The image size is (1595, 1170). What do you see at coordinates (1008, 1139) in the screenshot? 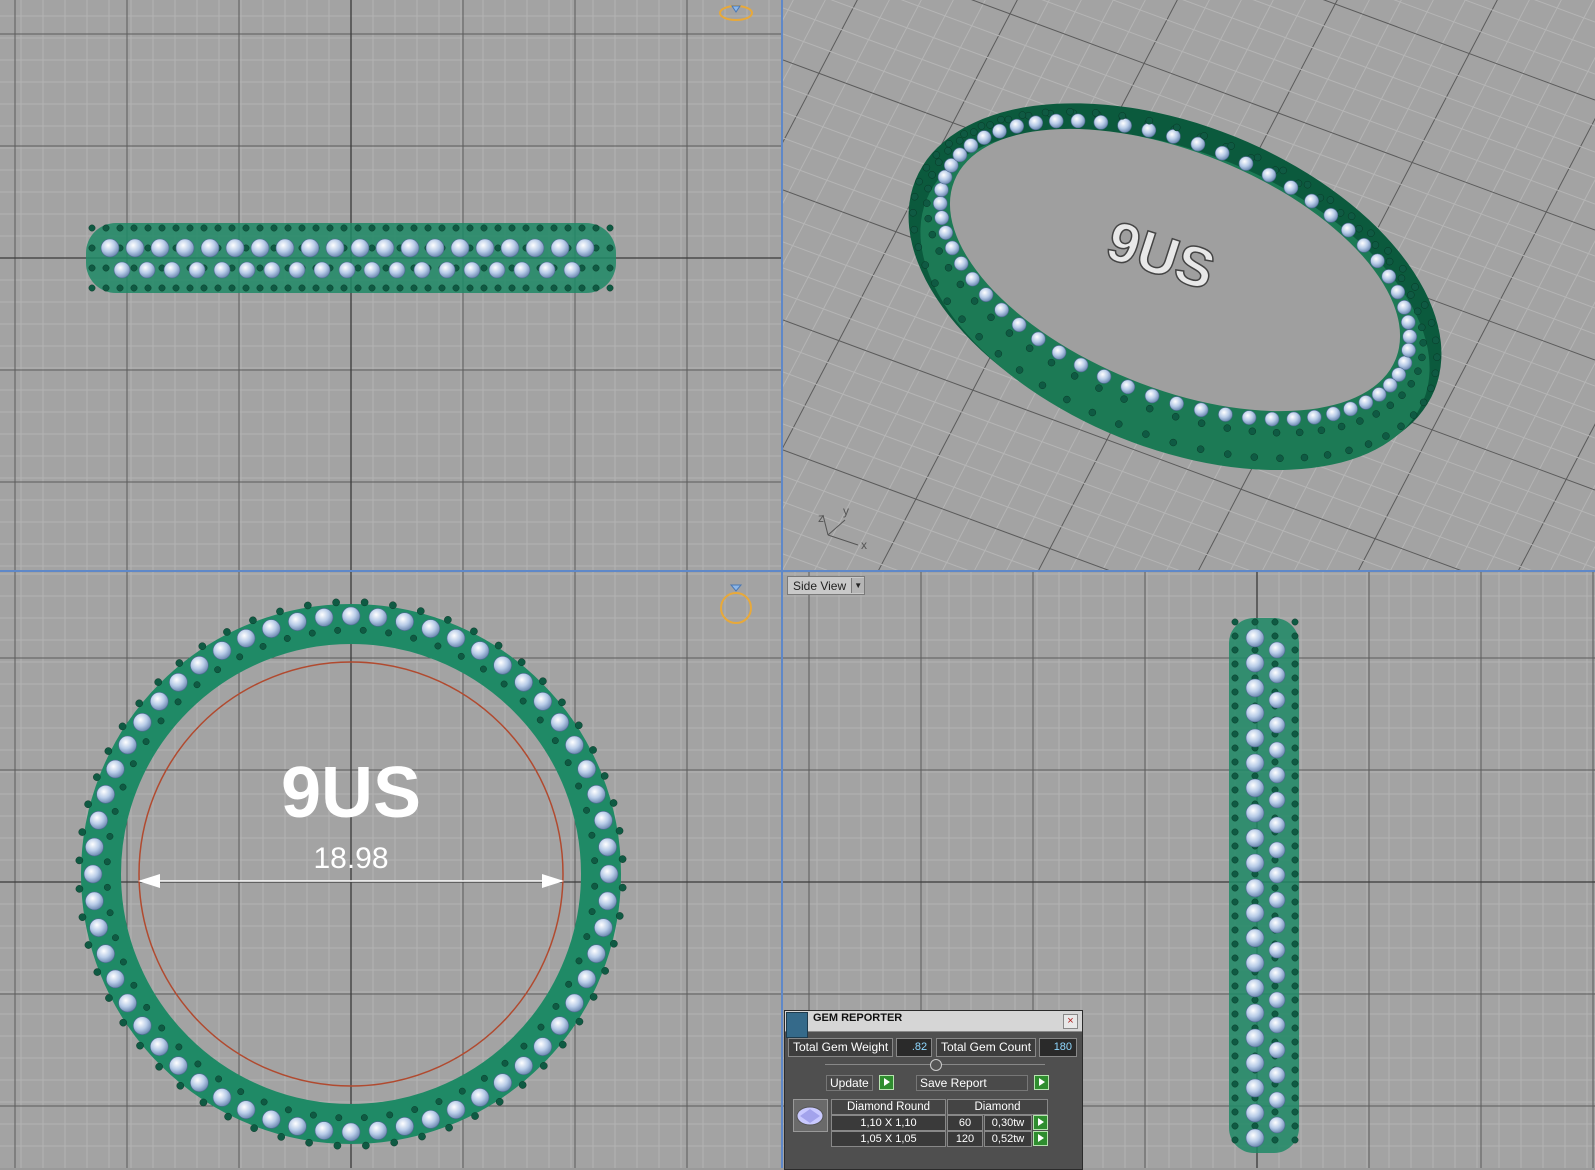
I see `table-row-weight: 0,52tw` at bounding box center [1008, 1139].